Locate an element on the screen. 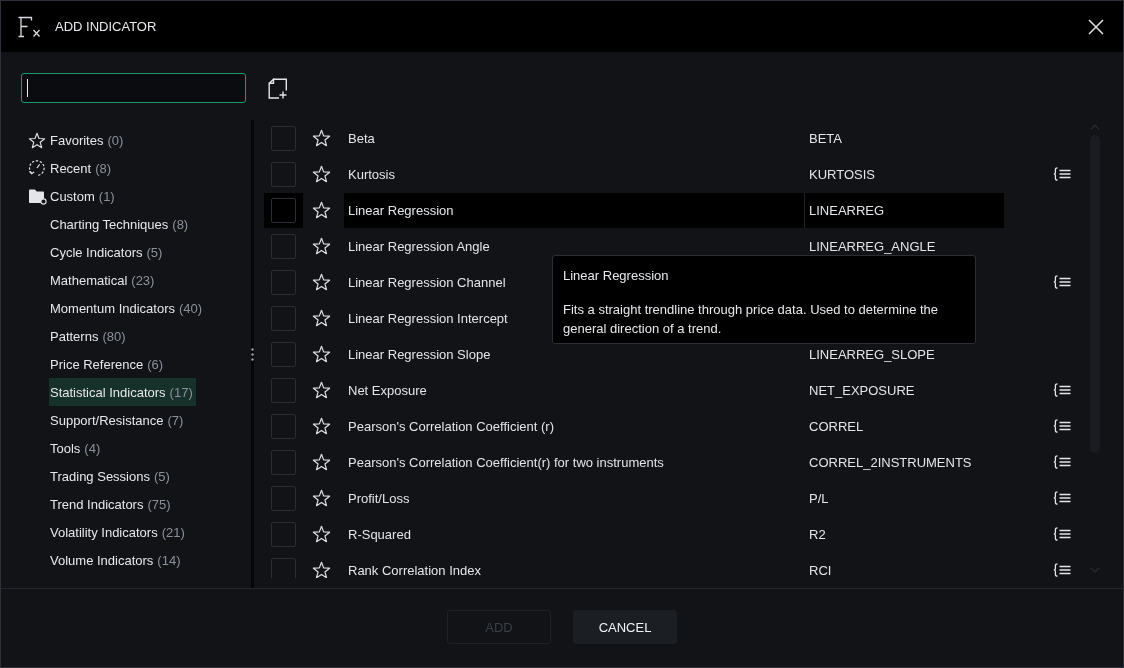 Image resolution: width=1124 pixels, height=668 pixels. cancel-button: CANCEL is located at coordinates (625, 627).